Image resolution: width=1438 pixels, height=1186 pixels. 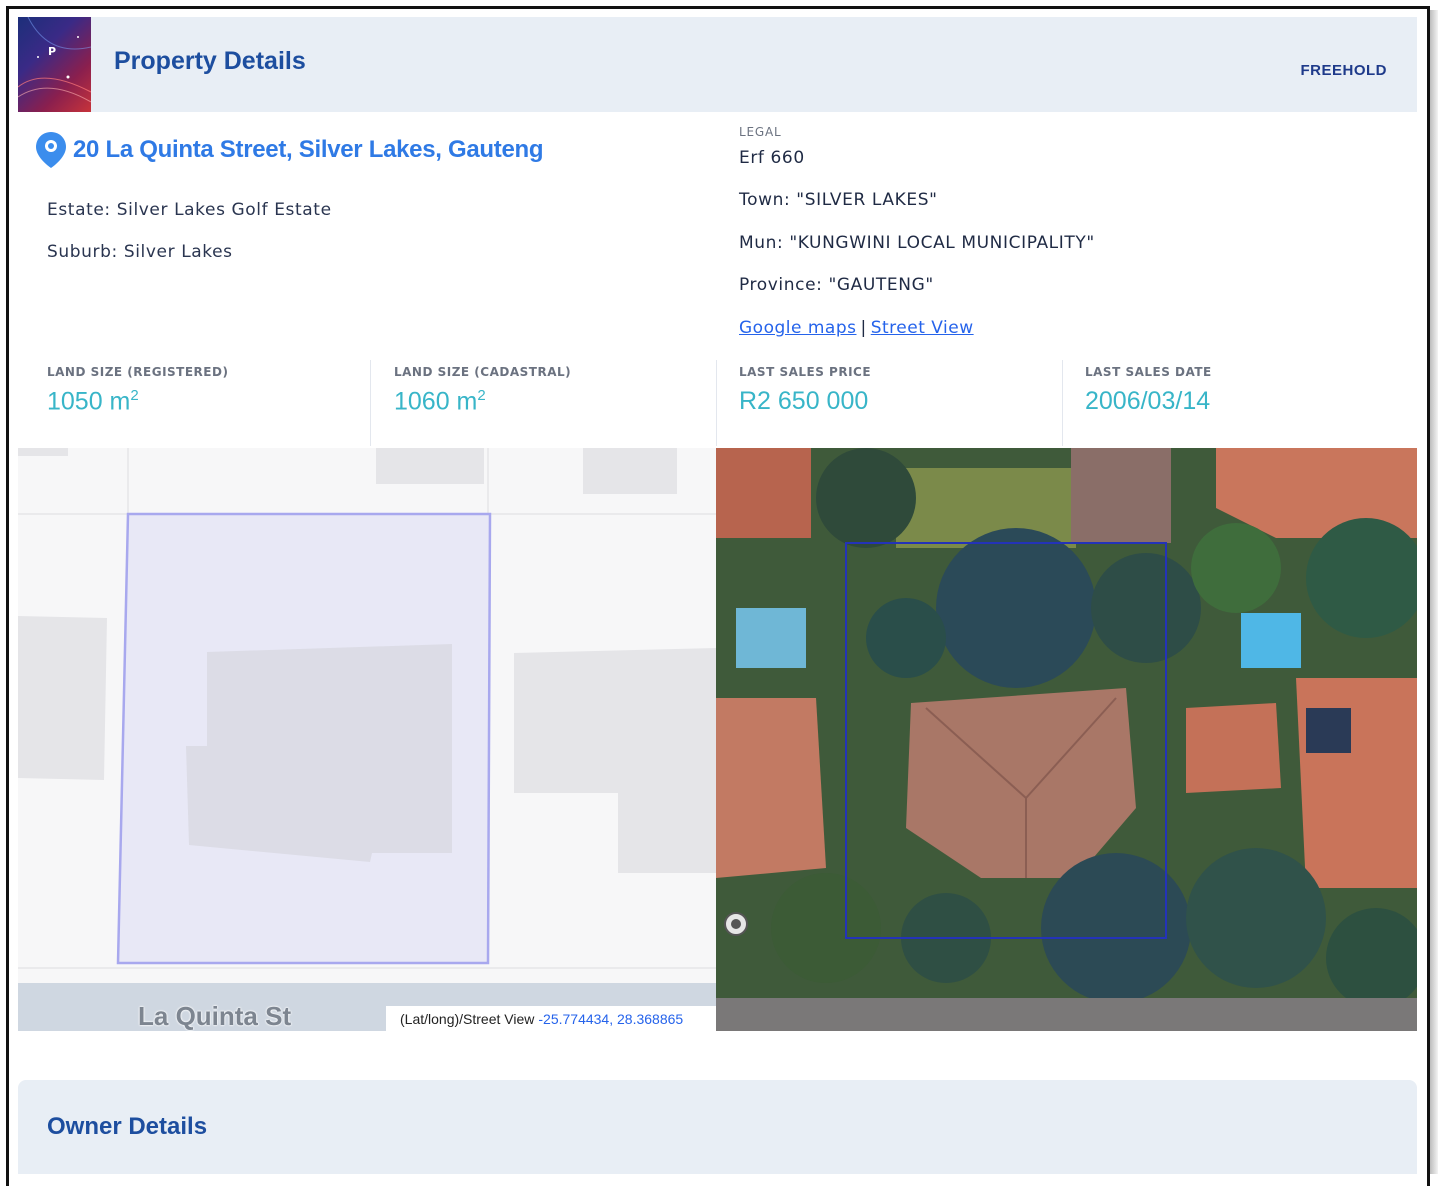 I want to click on stat-value: R2 650 000, so click(x=804, y=401).